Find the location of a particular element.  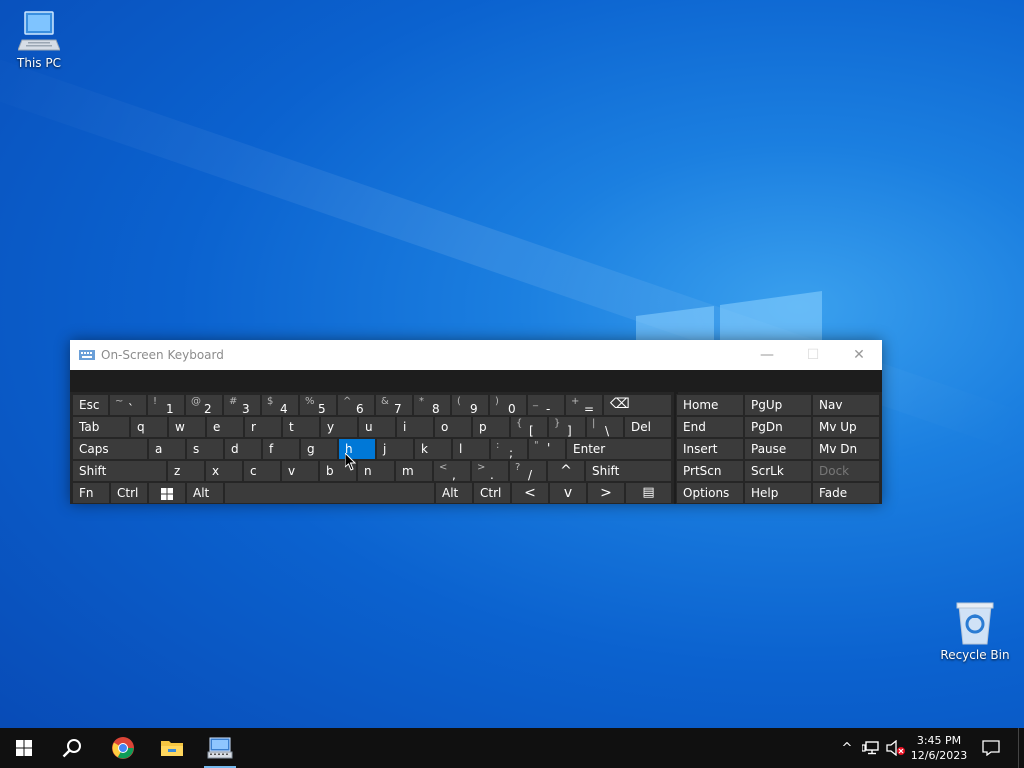

key-z: z is located at coordinates (186, 471).